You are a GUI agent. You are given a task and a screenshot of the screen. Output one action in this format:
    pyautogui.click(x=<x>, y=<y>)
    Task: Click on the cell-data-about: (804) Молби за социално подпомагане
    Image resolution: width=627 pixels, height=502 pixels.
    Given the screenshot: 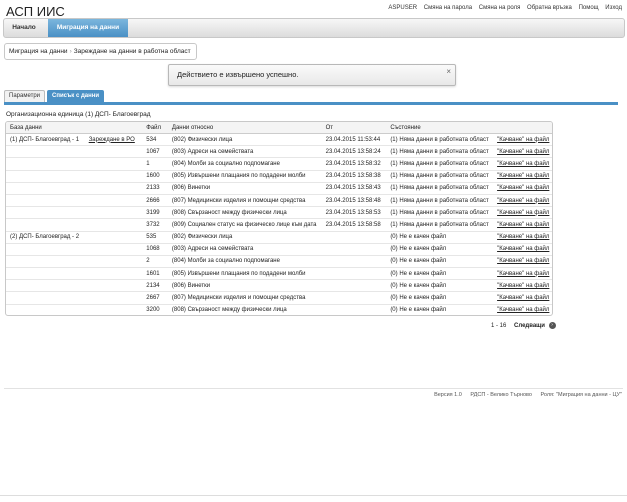 What is the action you would take?
    pyautogui.click(x=244, y=164)
    